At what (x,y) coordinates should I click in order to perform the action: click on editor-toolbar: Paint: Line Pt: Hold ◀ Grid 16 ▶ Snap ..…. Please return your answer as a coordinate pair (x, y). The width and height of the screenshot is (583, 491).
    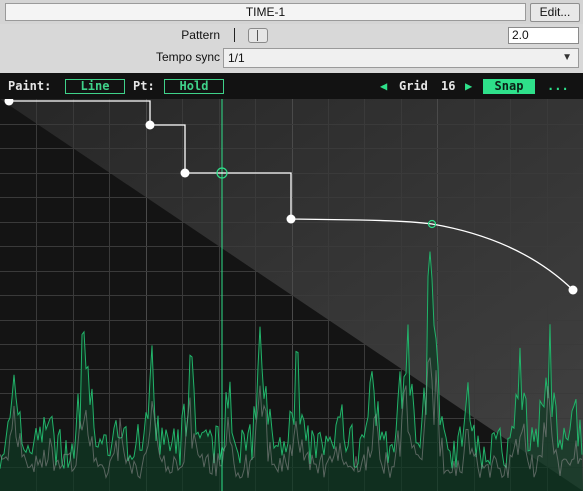
    Looking at the image, I should click on (291, 86).